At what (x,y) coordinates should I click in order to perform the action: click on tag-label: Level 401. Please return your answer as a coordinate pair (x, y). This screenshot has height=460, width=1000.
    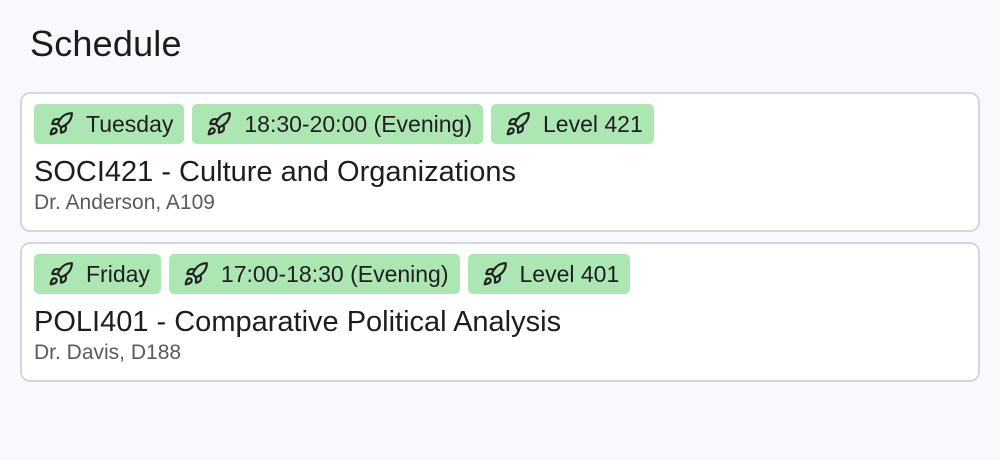
    Looking at the image, I should click on (569, 273).